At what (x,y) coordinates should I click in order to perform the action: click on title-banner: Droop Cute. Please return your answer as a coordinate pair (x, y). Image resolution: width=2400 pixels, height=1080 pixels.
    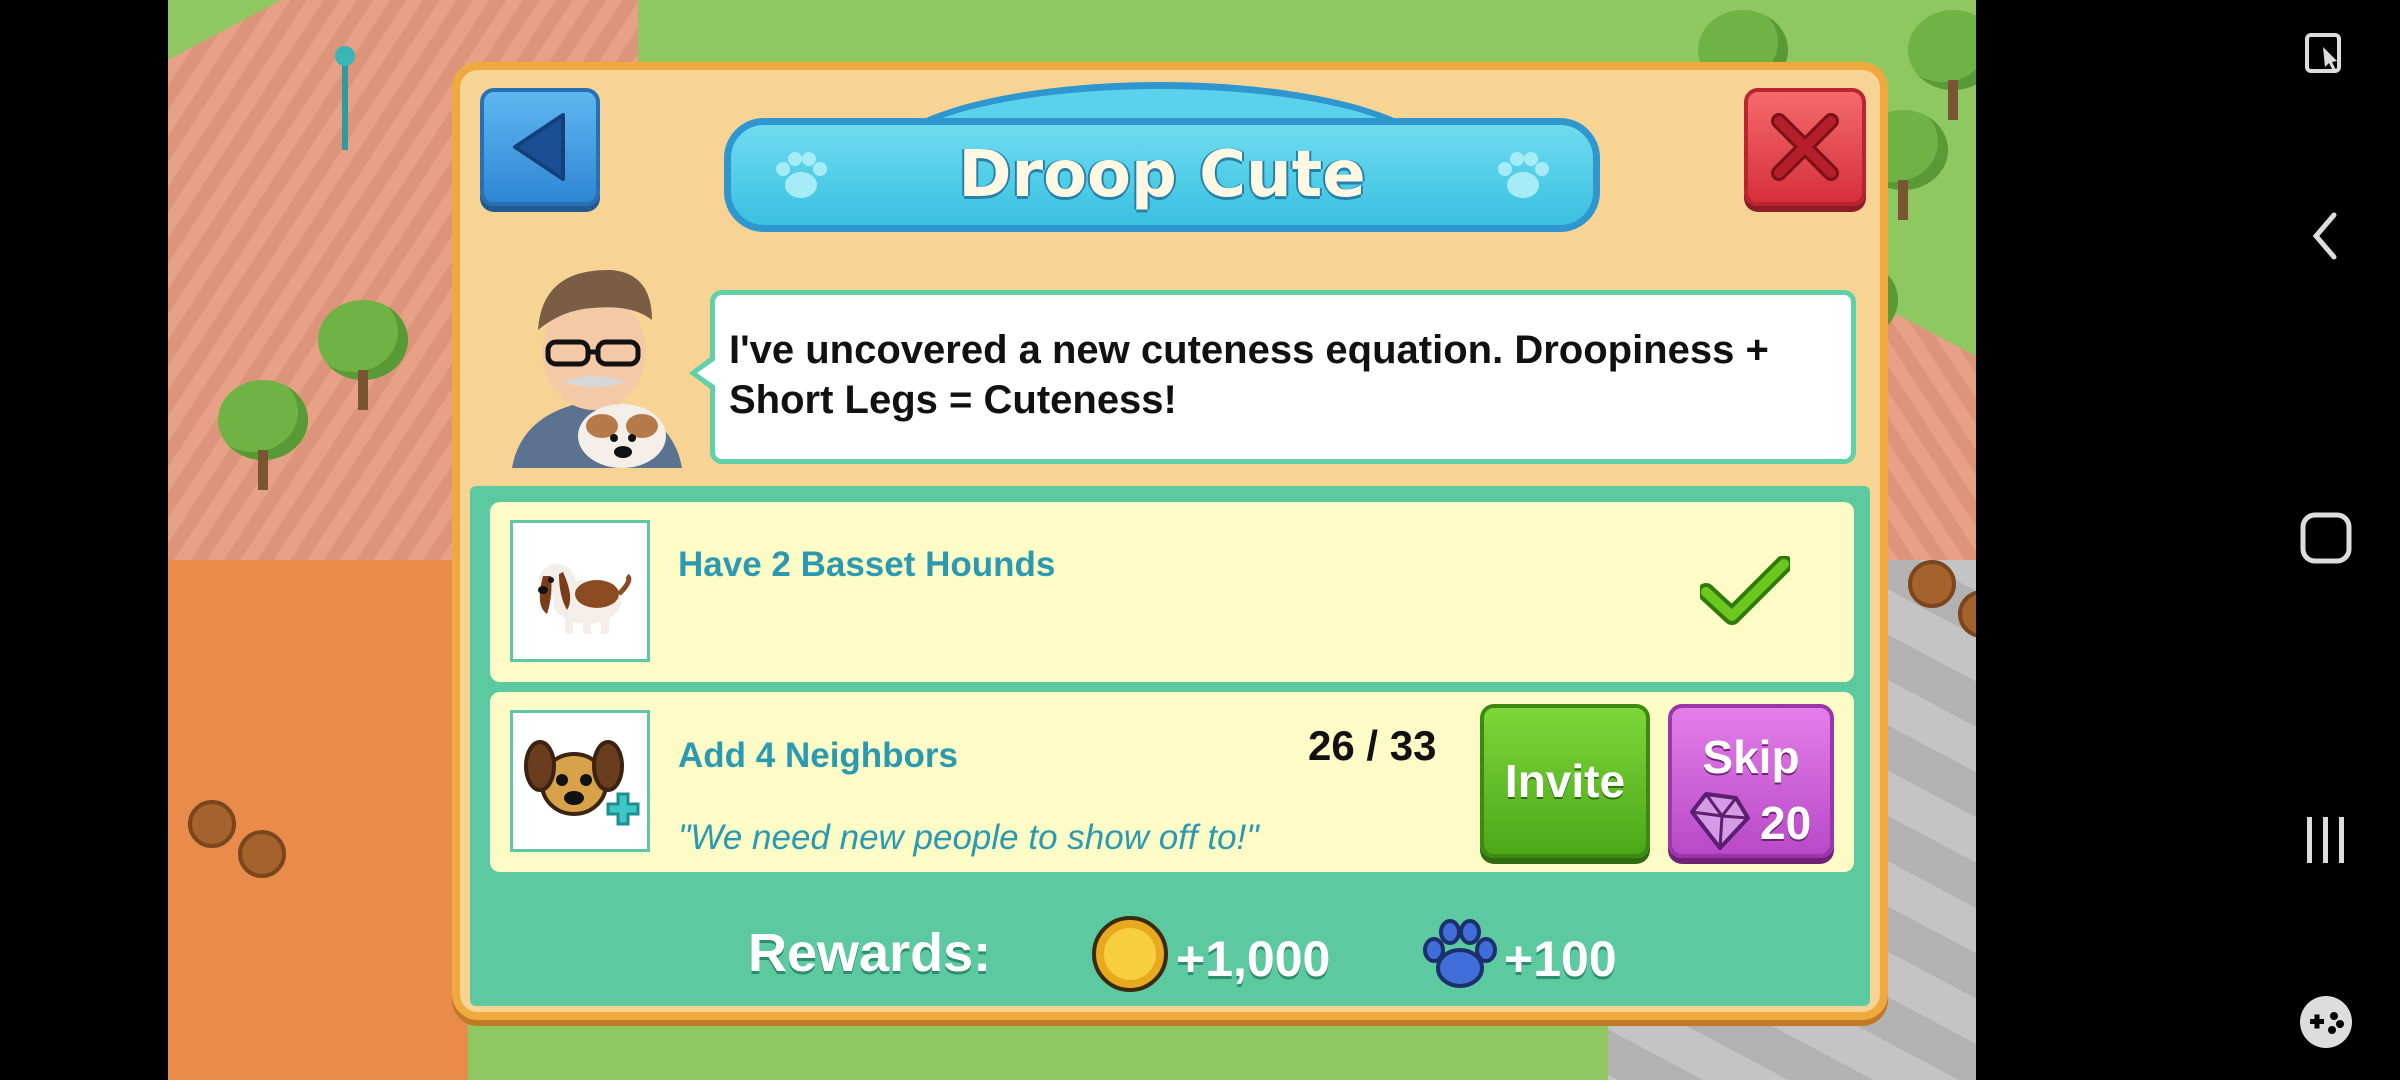
    Looking at the image, I should click on (1162, 175).